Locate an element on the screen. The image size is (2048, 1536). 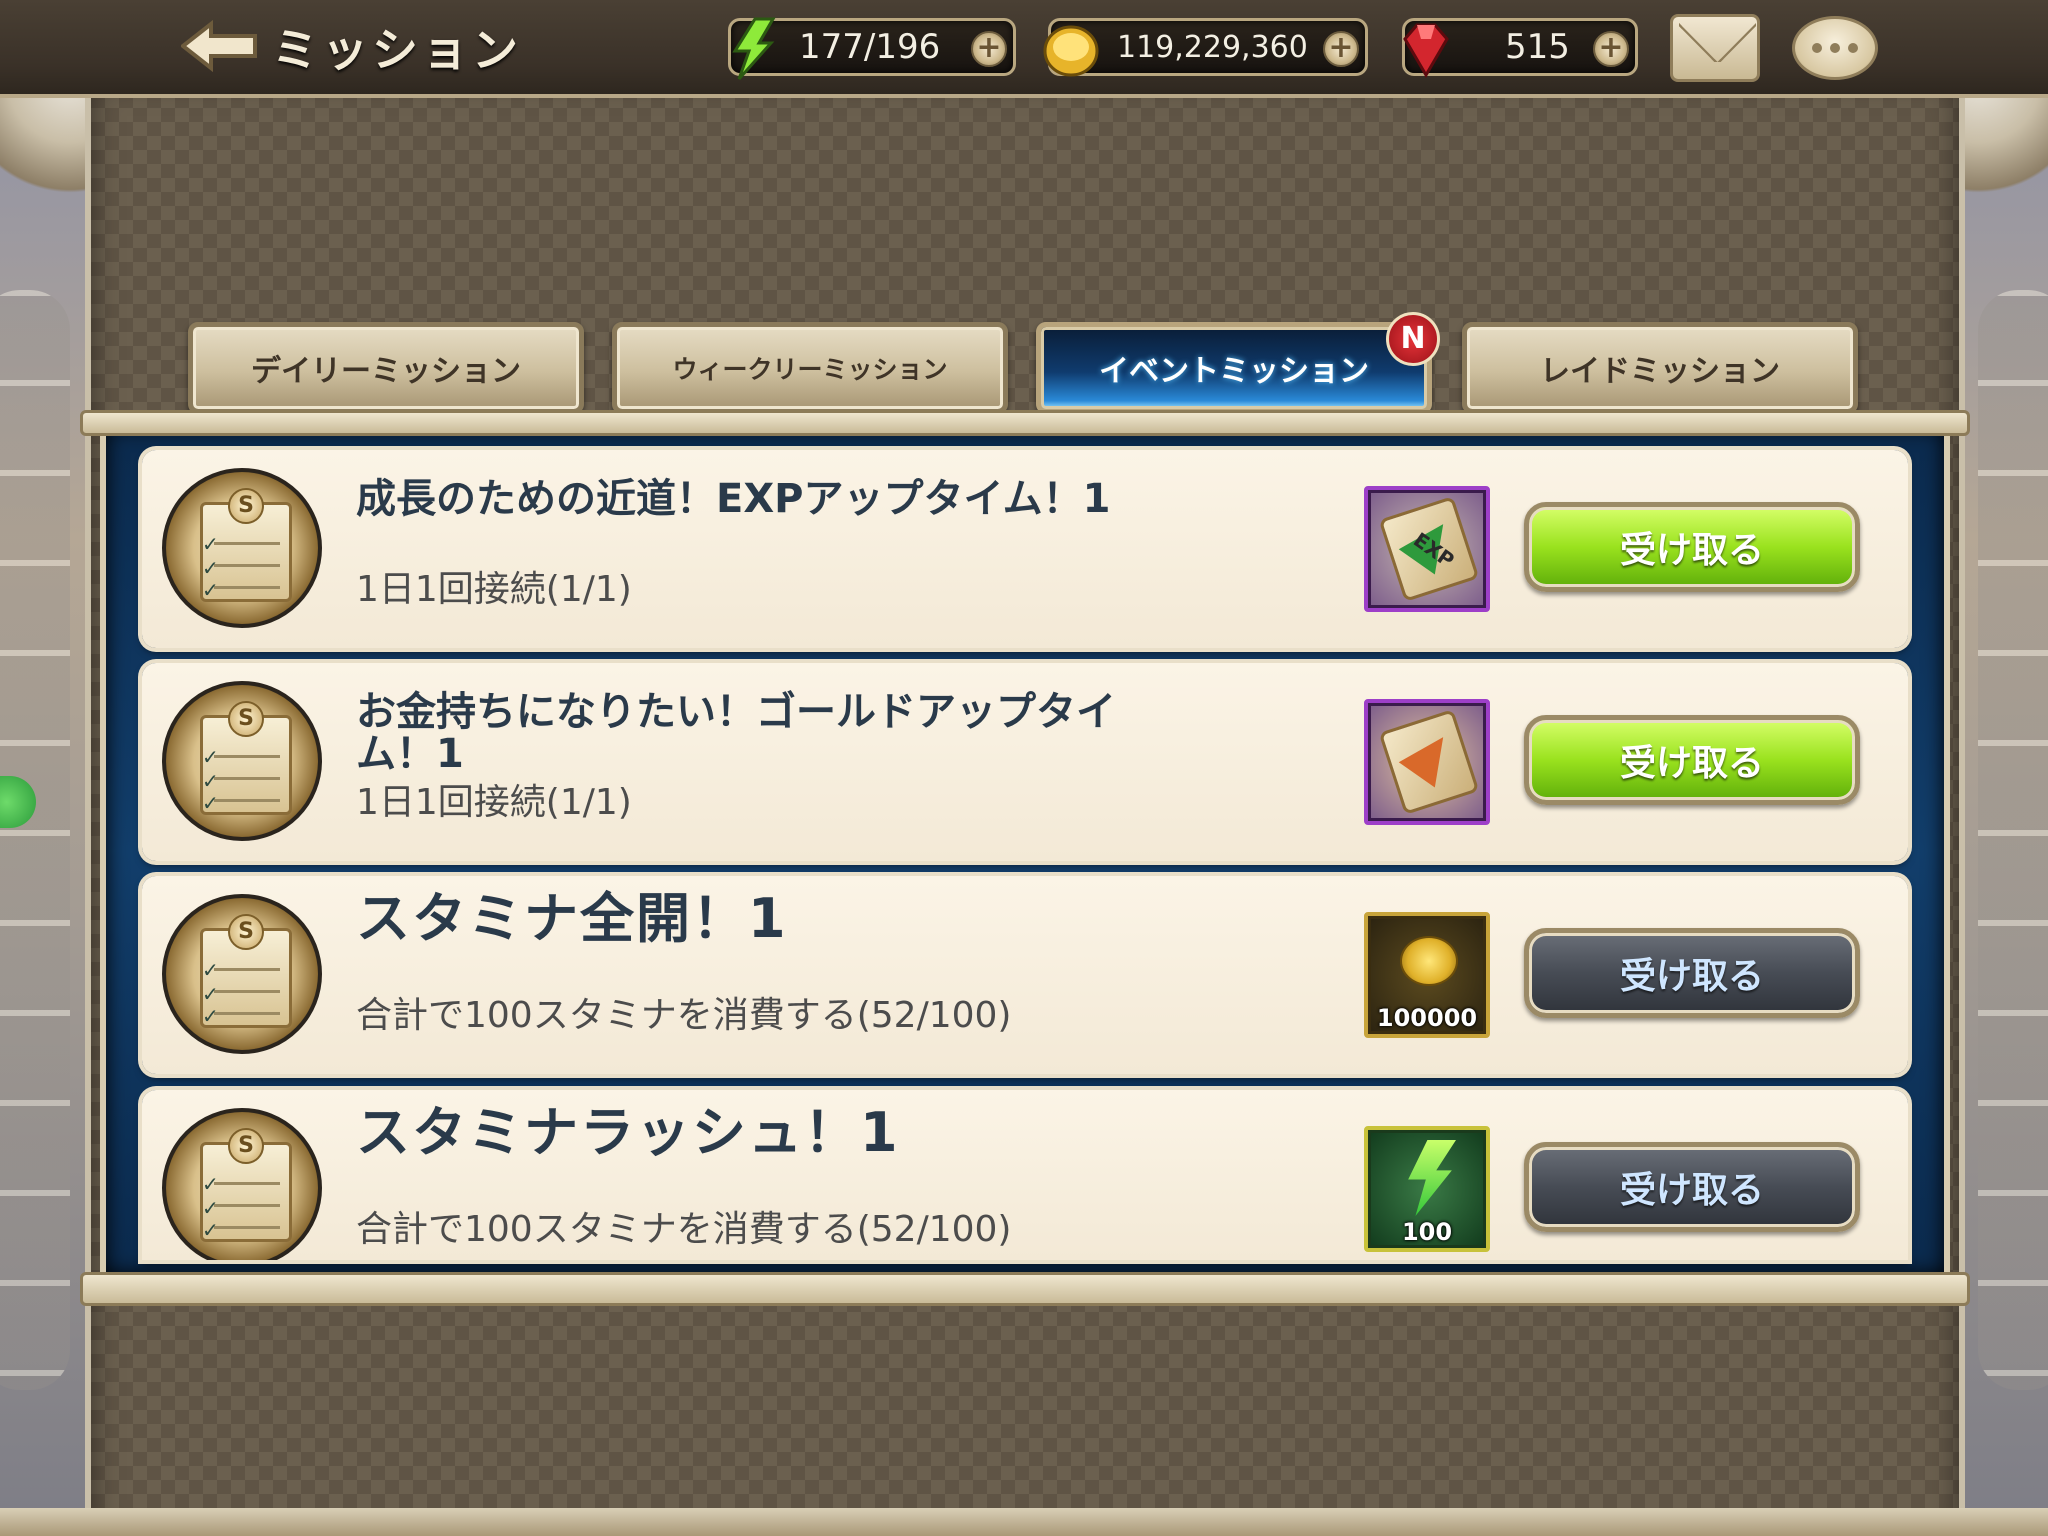
mission-title: スタミナラッシュ！1 is located at coordinates (628, 1132).